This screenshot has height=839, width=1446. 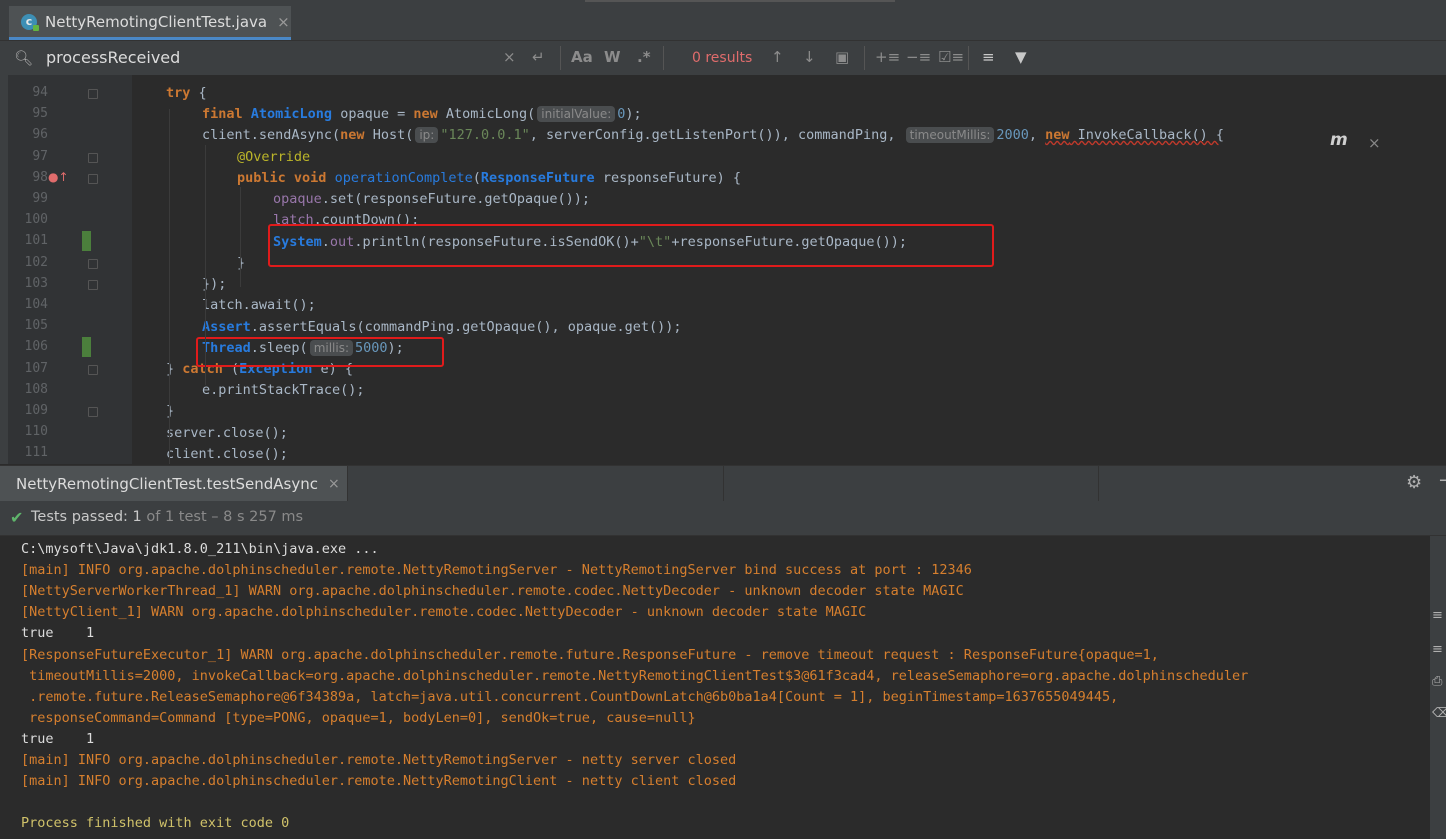 I want to click on code-line-109: }, so click(x=170, y=411).